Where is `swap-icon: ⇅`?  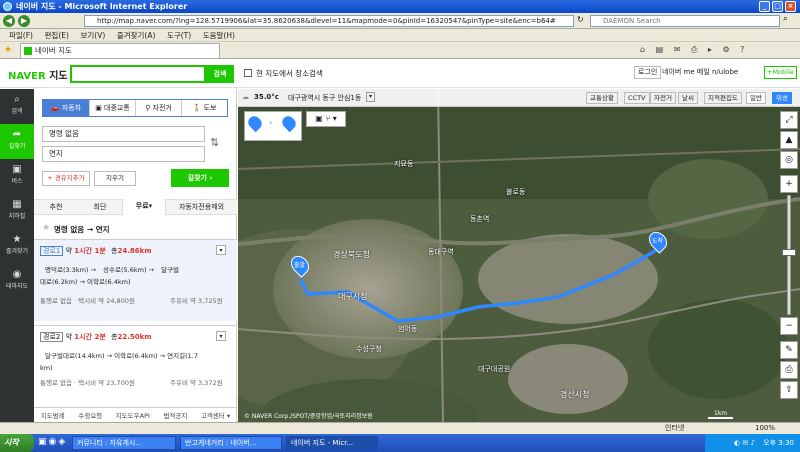 swap-icon: ⇅ is located at coordinates (214, 142).